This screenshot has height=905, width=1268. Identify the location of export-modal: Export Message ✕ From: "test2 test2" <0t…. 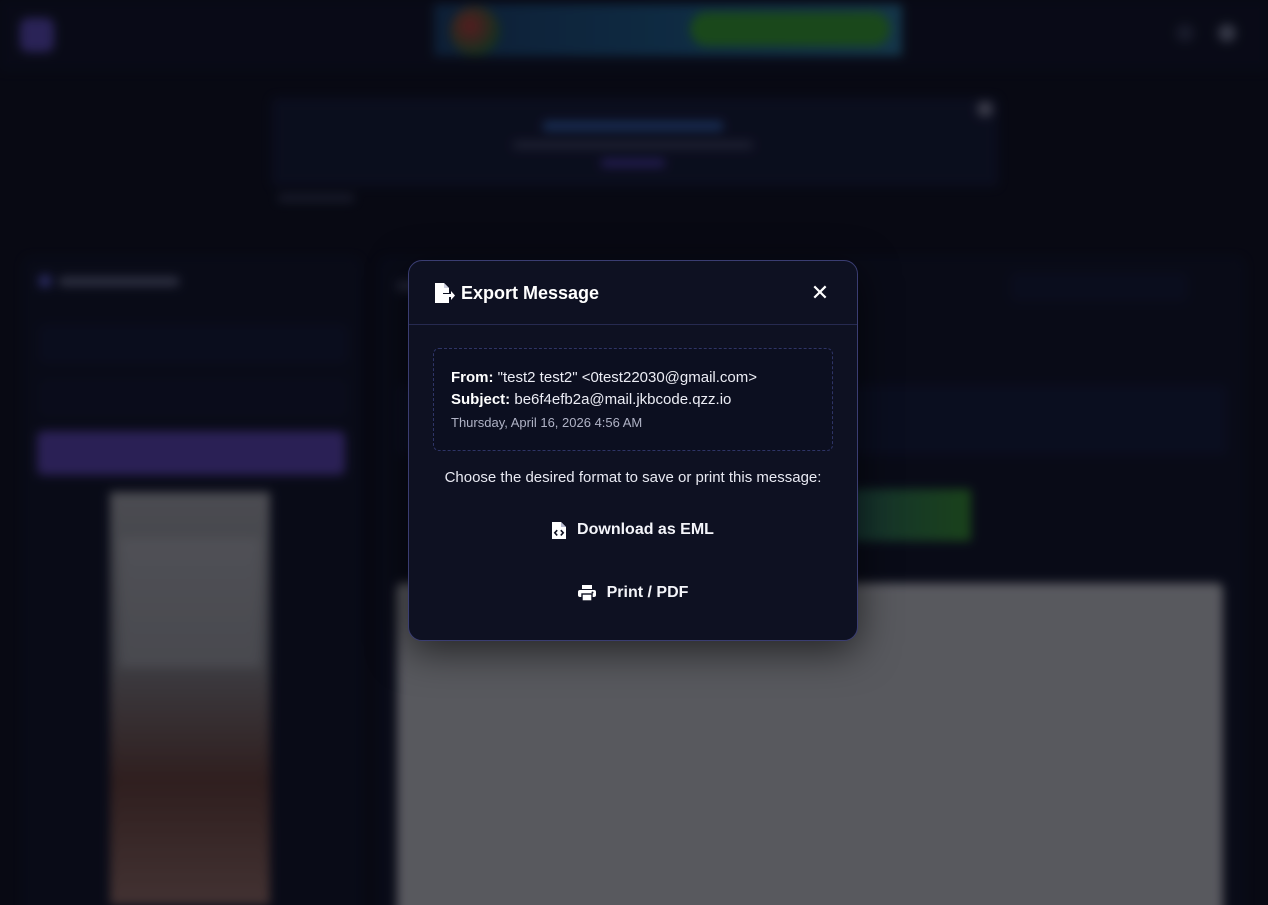
(633, 450).